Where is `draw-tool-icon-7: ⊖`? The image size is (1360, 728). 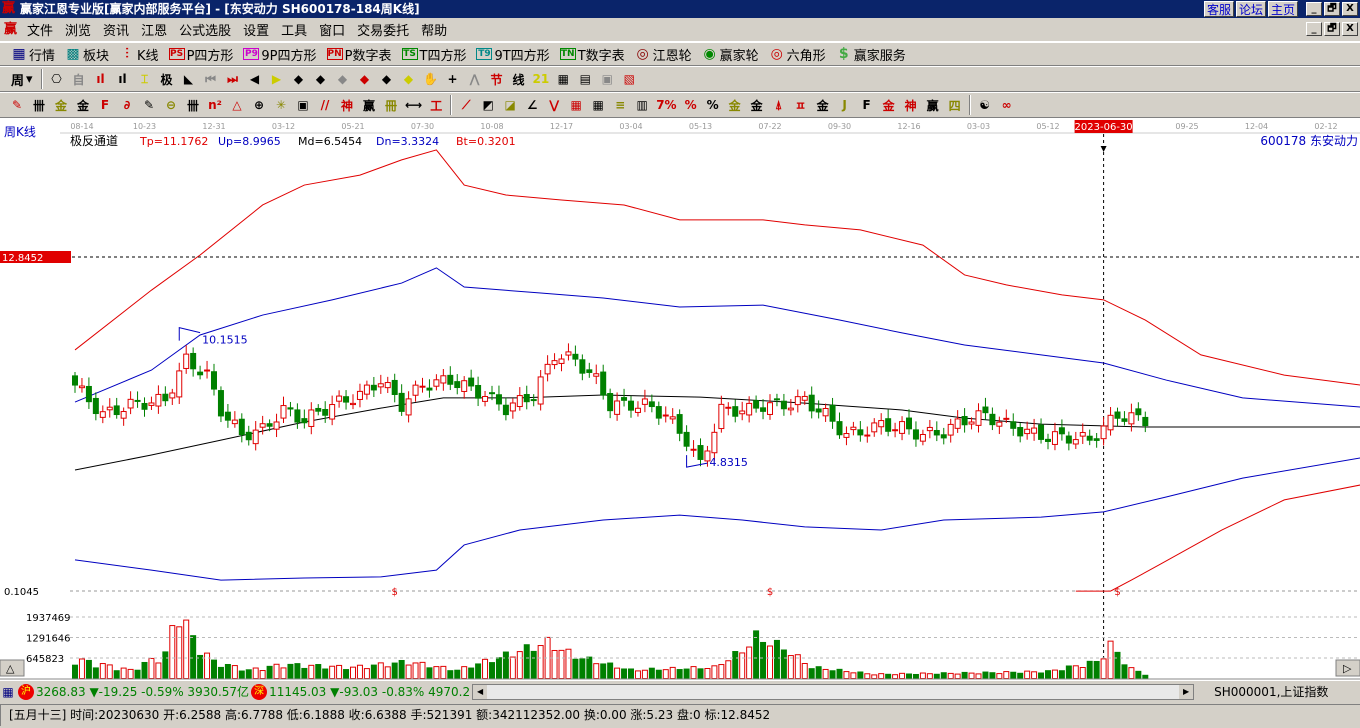 draw-tool-icon-7: ⊖ is located at coordinates (171, 105).